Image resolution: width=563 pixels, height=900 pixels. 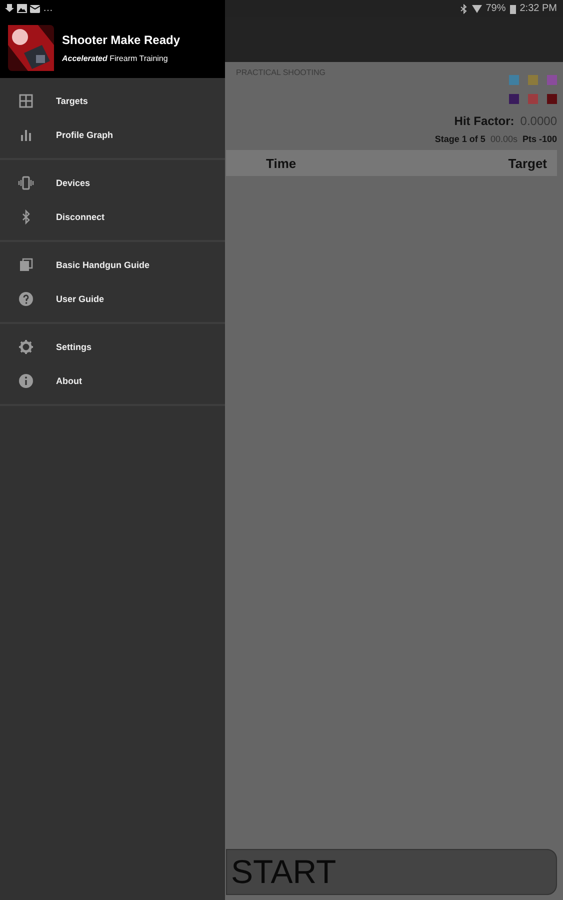 What do you see at coordinates (477, 8) in the screenshot?
I see `wifi-icon` at bounding box center [477, 8].